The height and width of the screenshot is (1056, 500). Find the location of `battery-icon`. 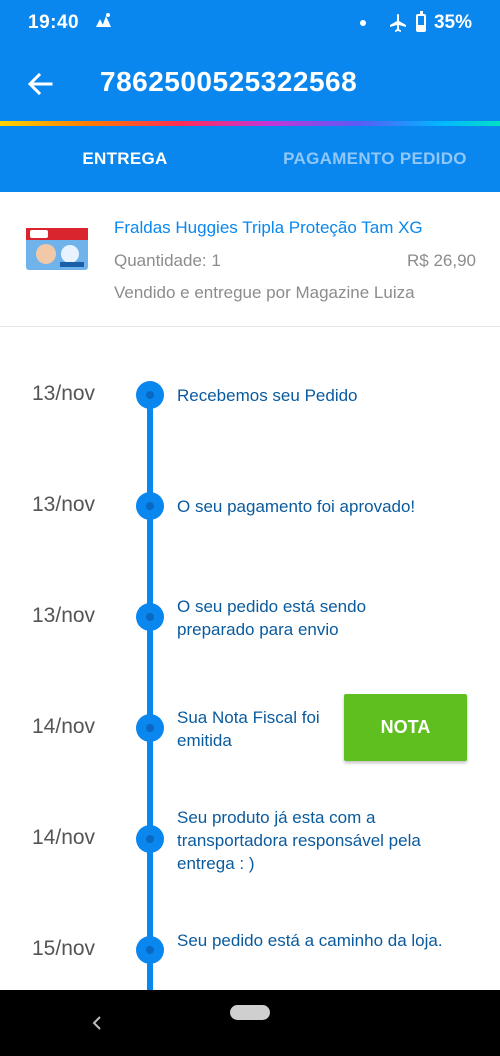

battery-icon is located at coordinates (420, 21).